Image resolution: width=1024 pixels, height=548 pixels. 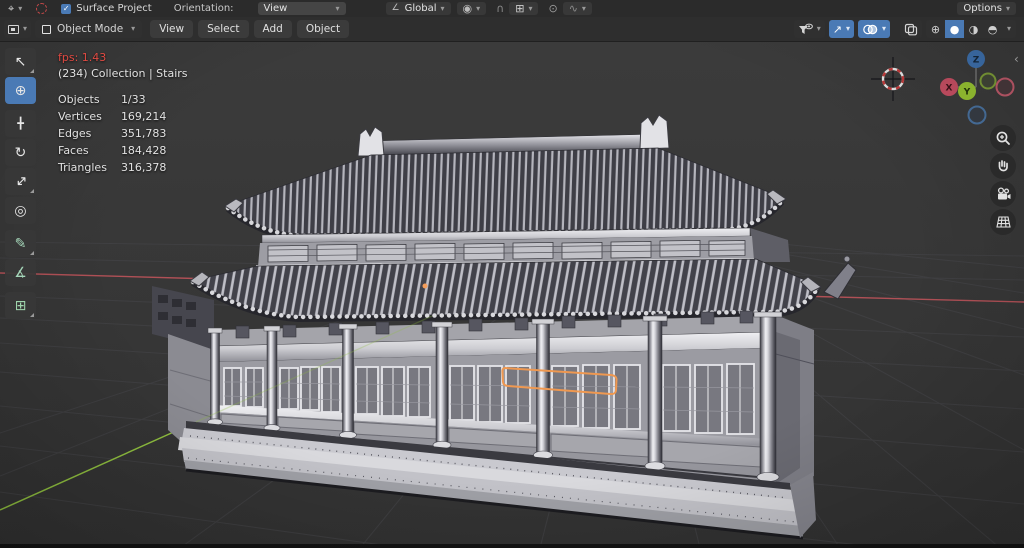 I want to click on object-origin-dot, so click(x=425, y=286).